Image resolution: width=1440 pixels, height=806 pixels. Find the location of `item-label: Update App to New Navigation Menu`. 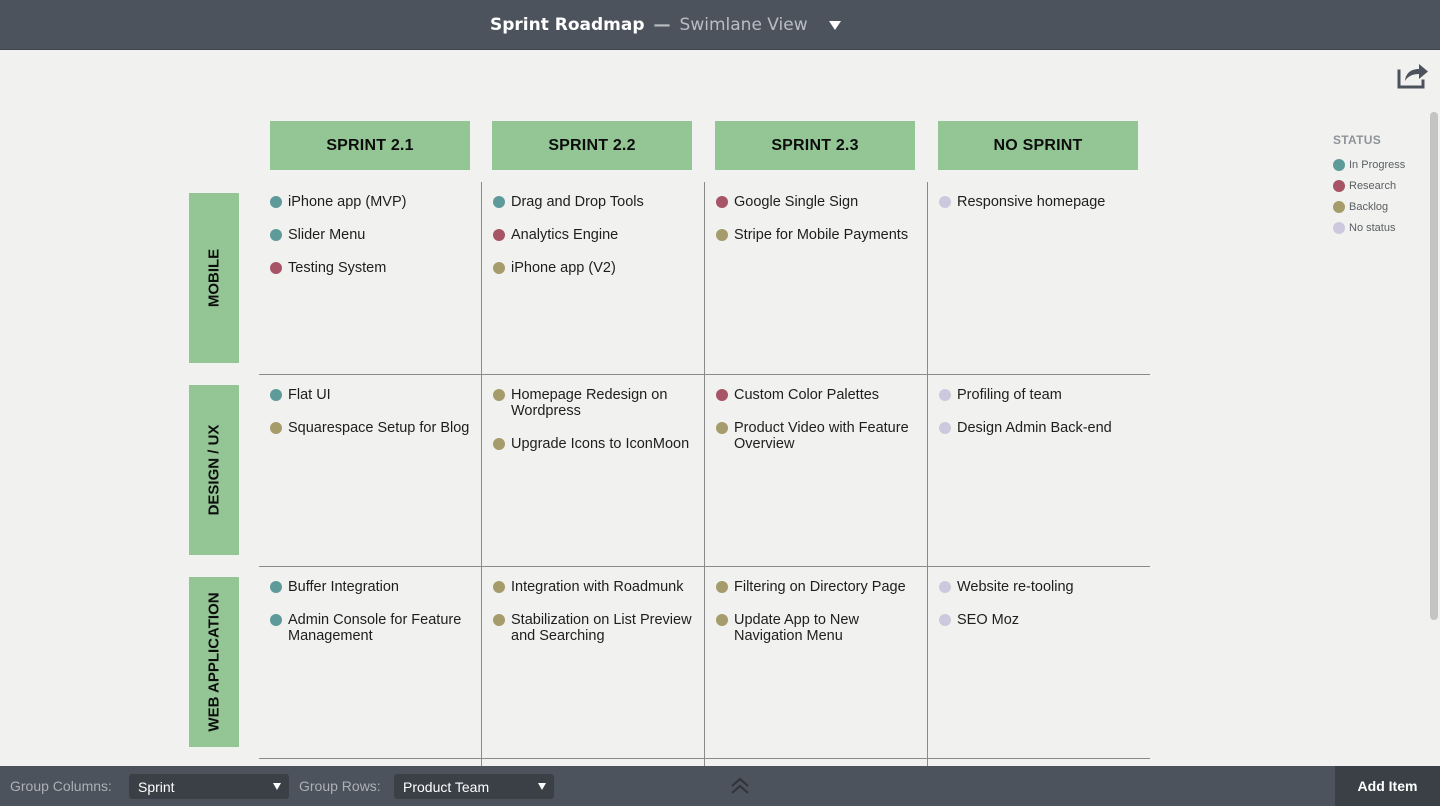

item-label: Update App to New Navigation Menu is located at coordinates (796, 628).